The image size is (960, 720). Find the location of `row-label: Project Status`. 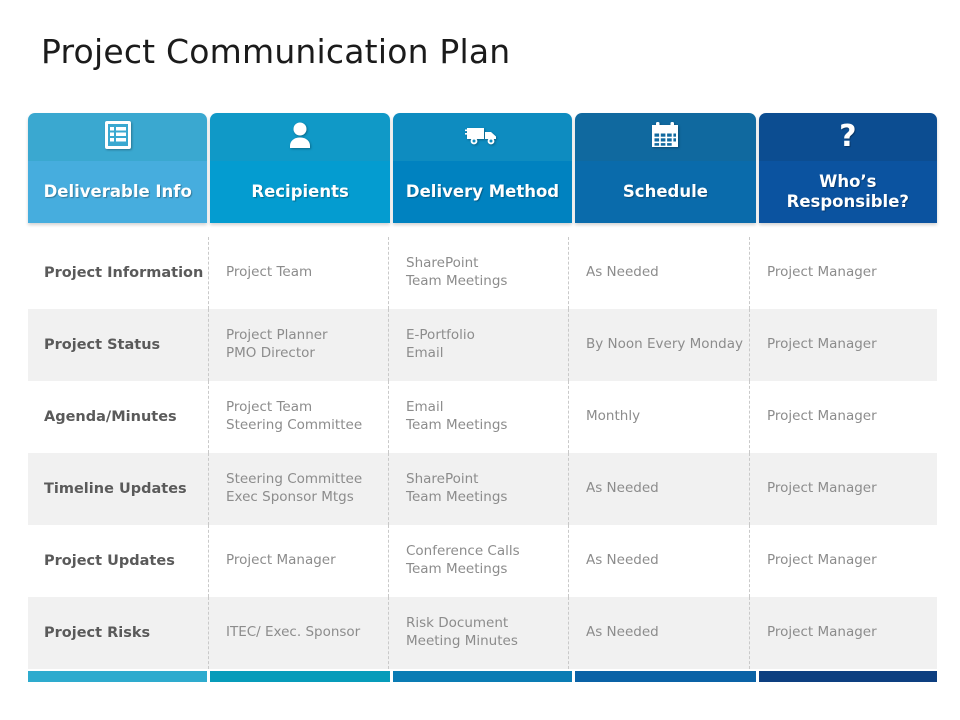

row-label: Project Status is located at coordinates (102, 344).